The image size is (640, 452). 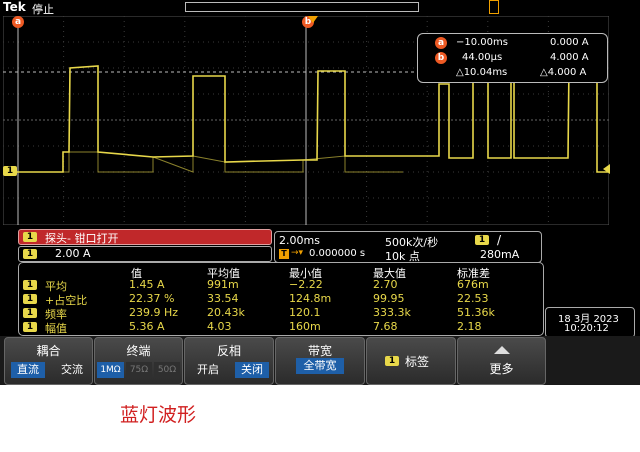 What do you see at coordinates (494, 7) in the screenshot?
I see `record-window-indicator` at bounding box center [494, 7].